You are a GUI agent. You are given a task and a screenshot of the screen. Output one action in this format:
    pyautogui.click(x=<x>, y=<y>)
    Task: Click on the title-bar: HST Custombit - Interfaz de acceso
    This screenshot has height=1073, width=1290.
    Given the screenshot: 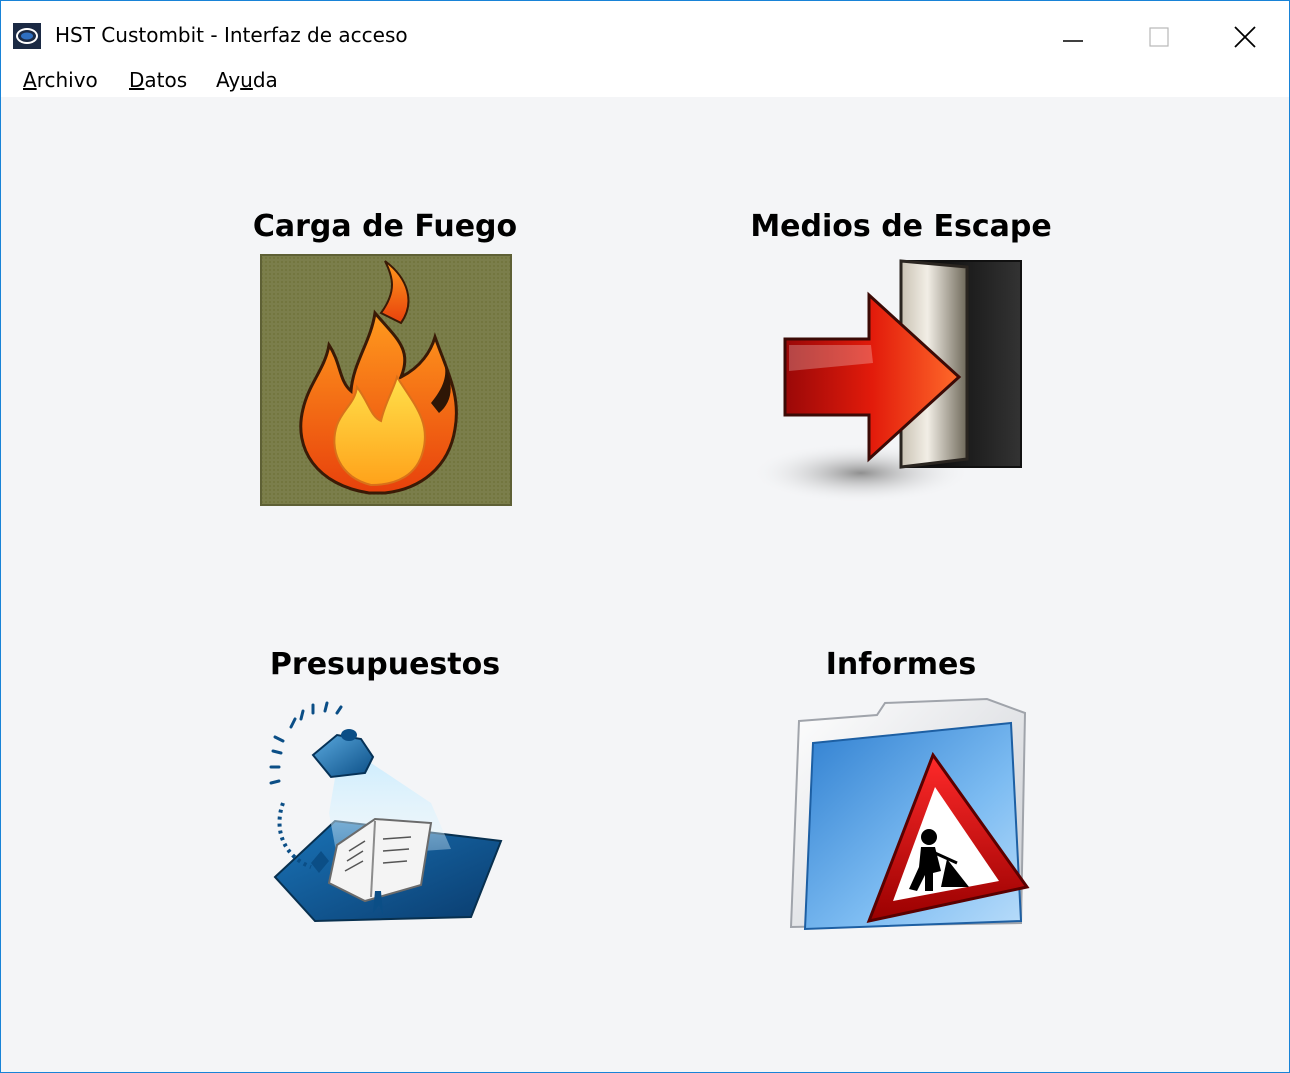 What is the action you would take?
    pyautogui.click(x=645, y=33)
    